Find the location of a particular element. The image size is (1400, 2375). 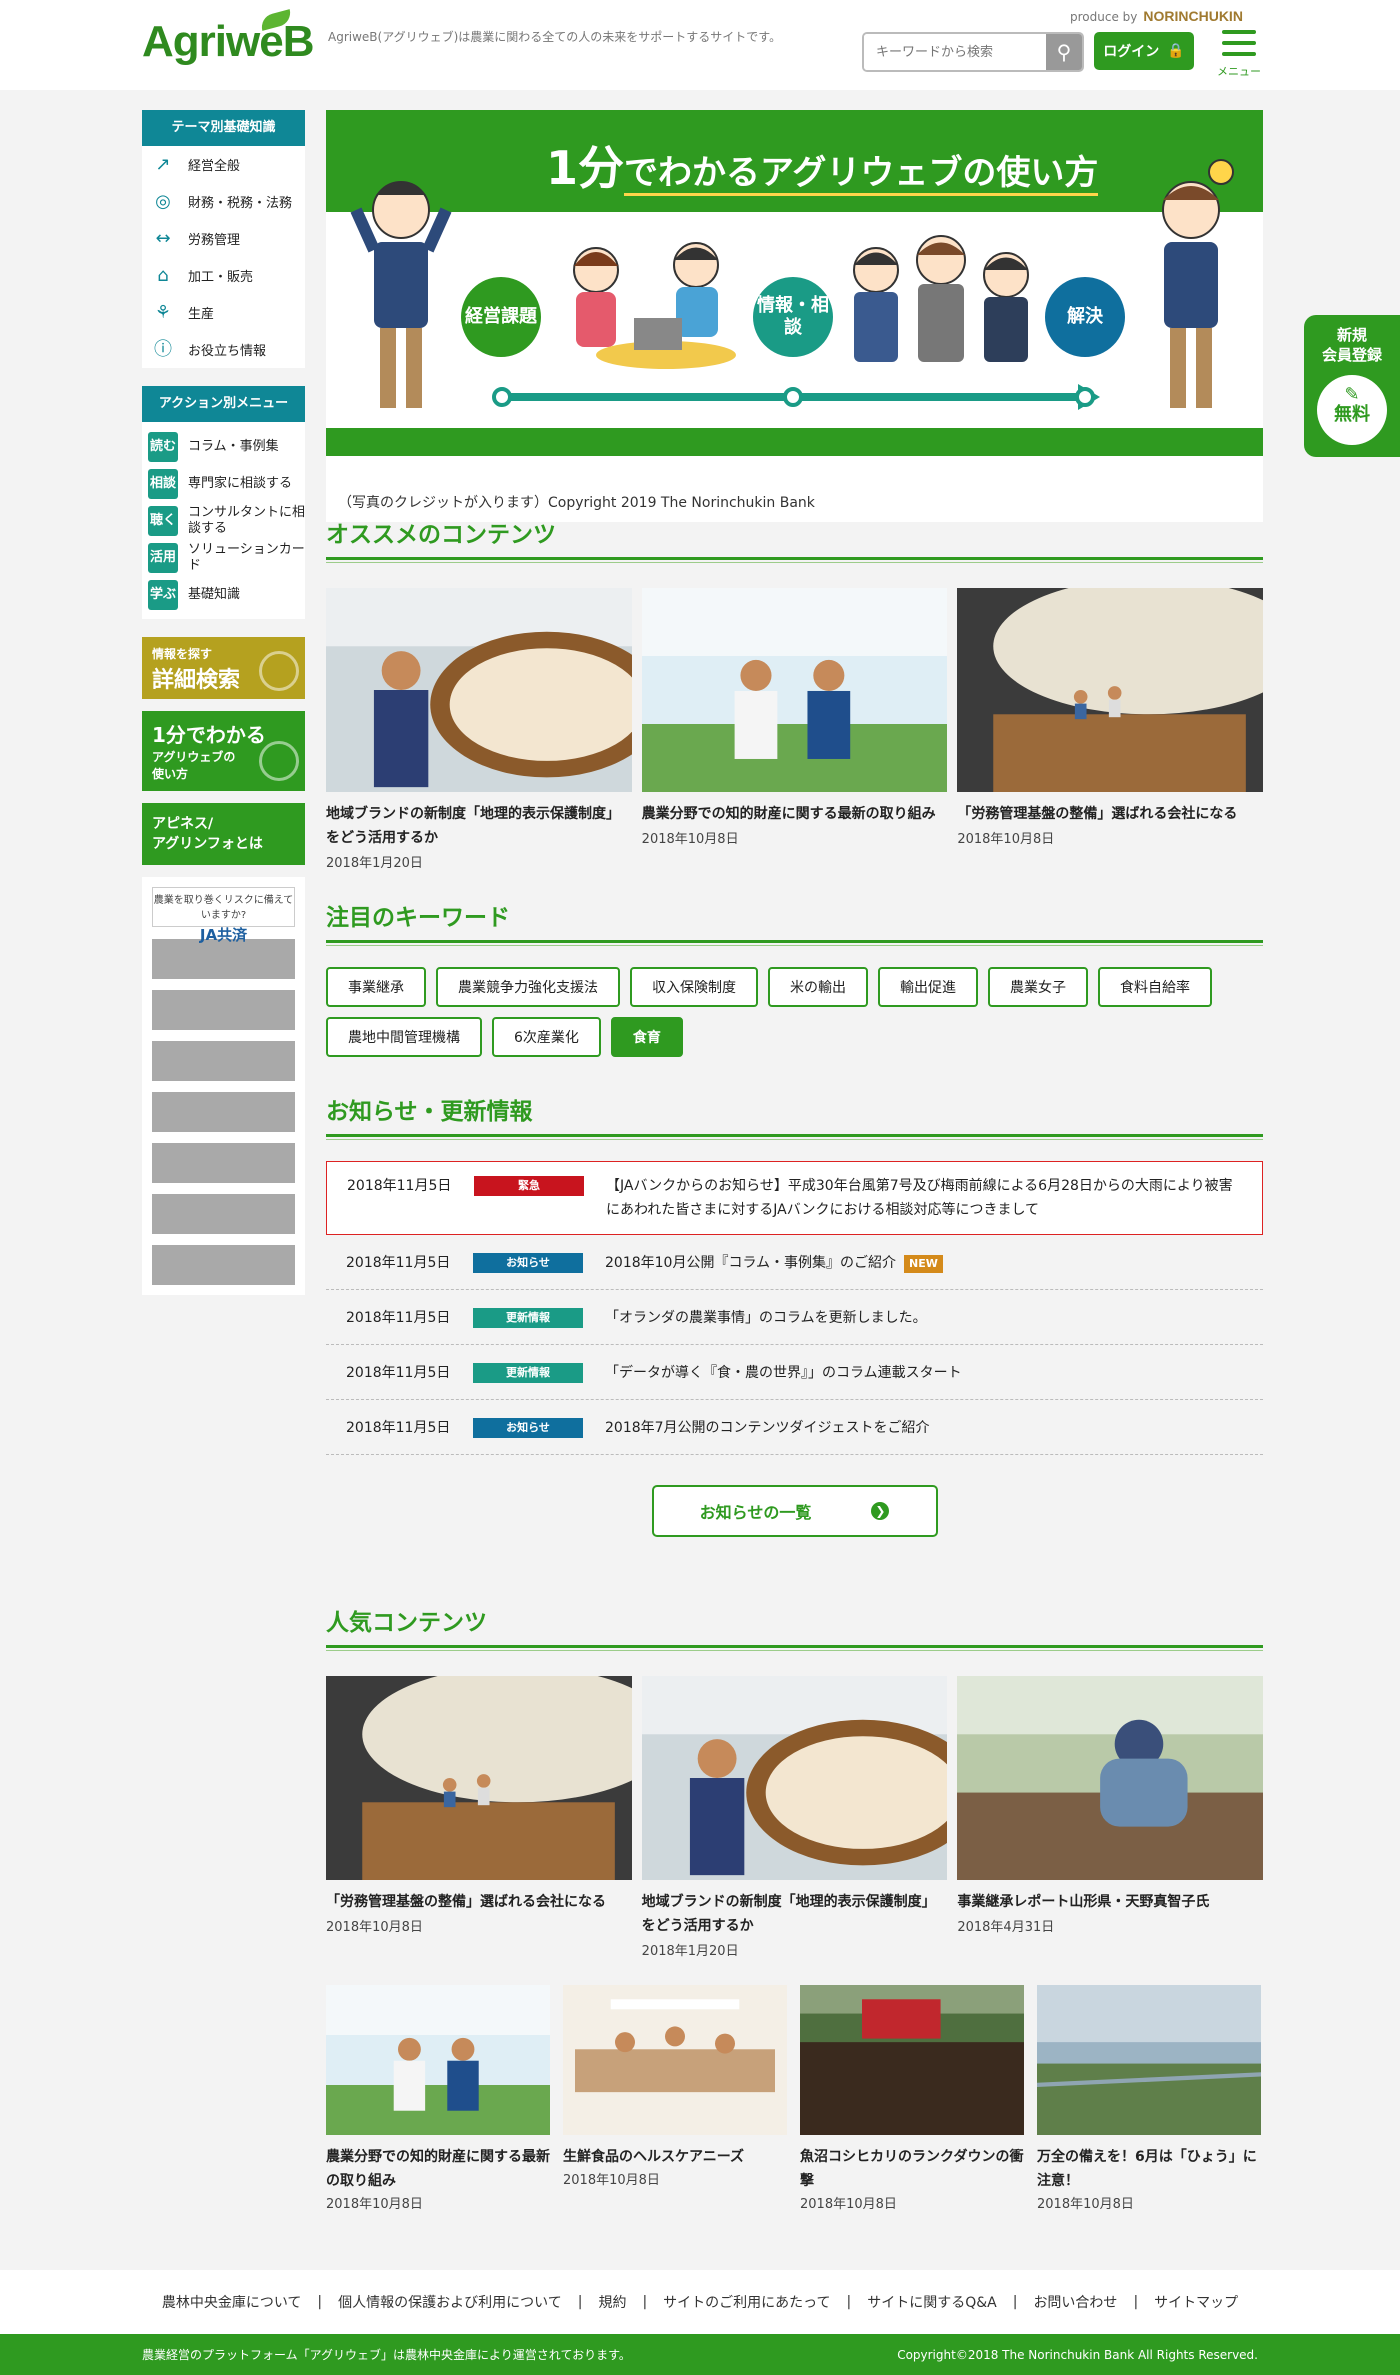

money-bag-icon: ◎ is located at coordinates (163, 201).